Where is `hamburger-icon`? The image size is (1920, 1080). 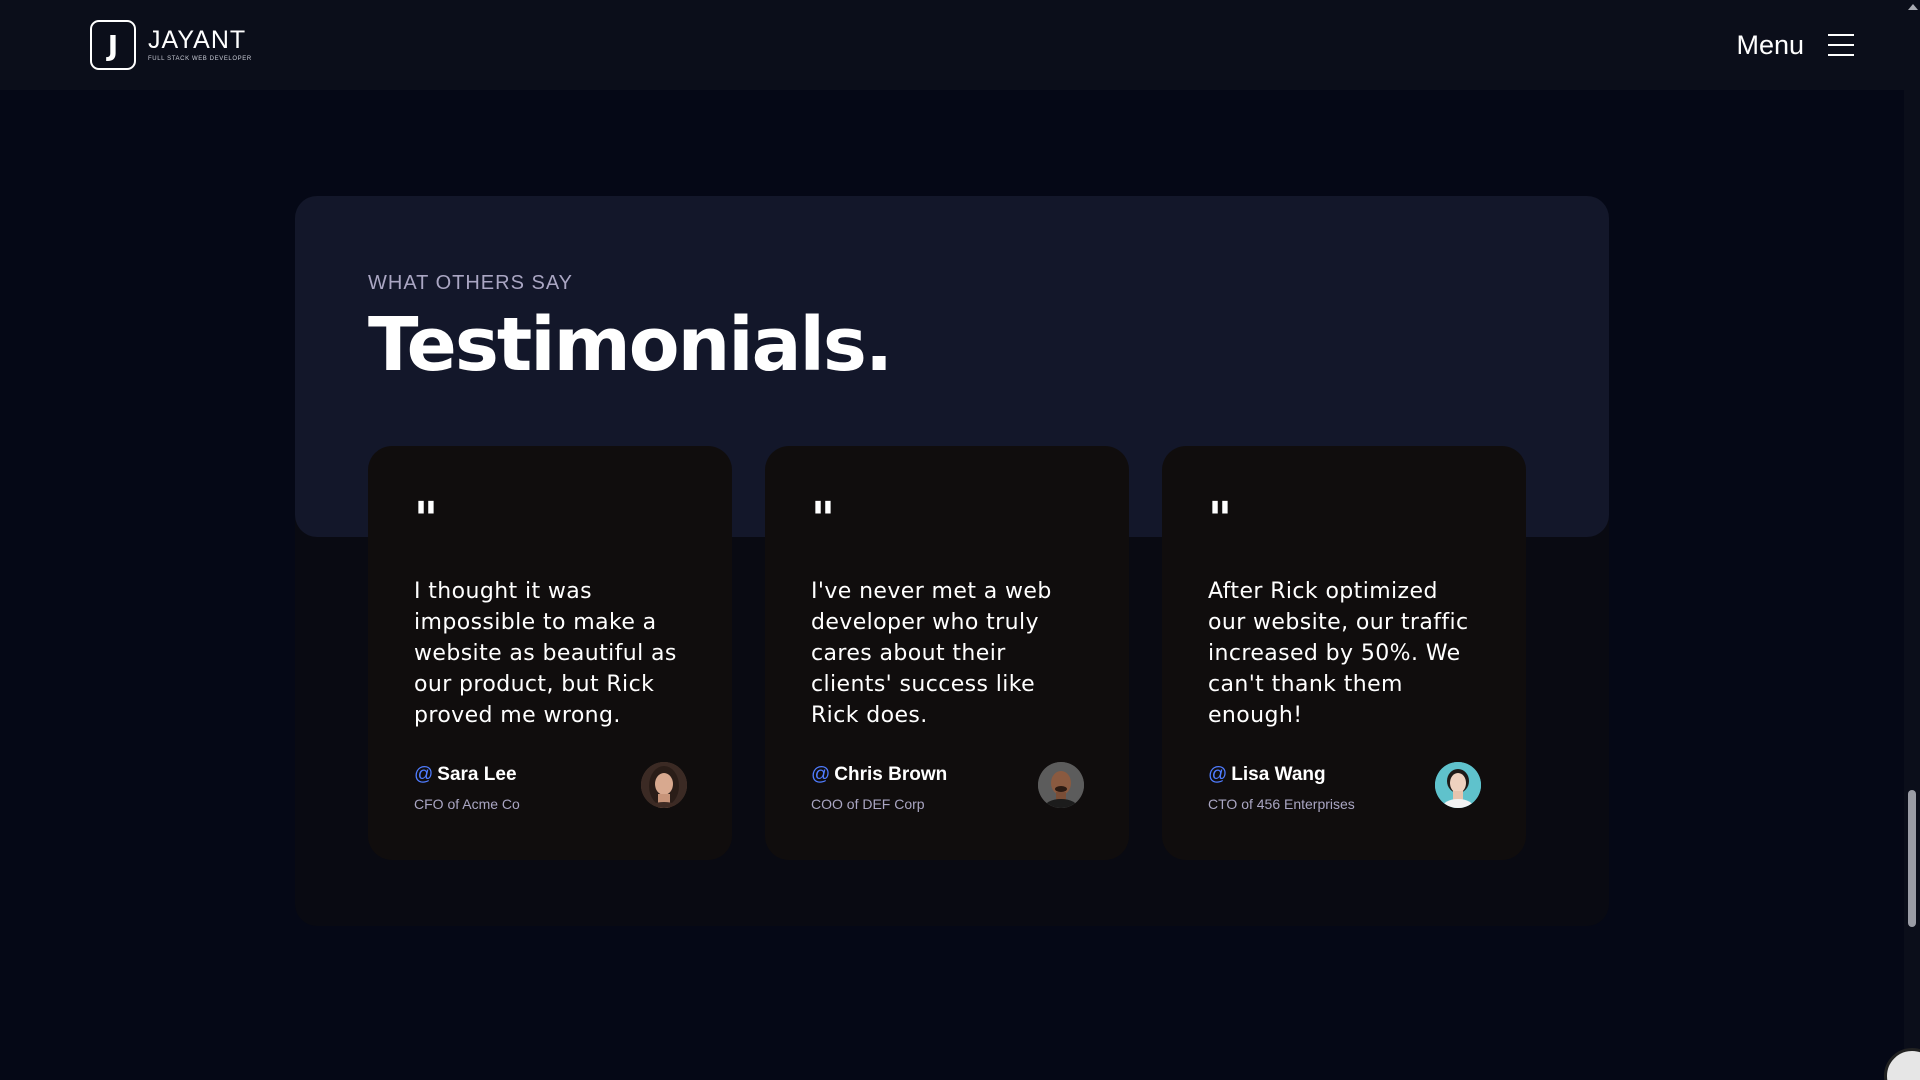
hamburger-icon is located at coordinates (1841, 45).